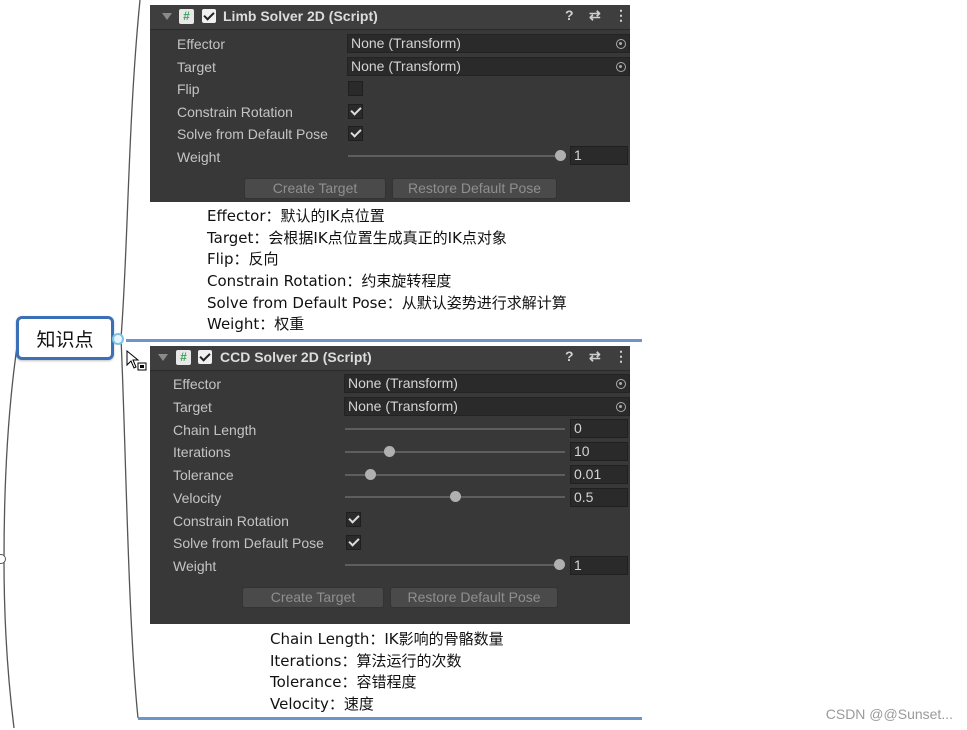 Image resolution: width=967 pixels, height=730 pixels. I want to click on note-effector: Effector：默认的IK点位置, so click(296, 216).